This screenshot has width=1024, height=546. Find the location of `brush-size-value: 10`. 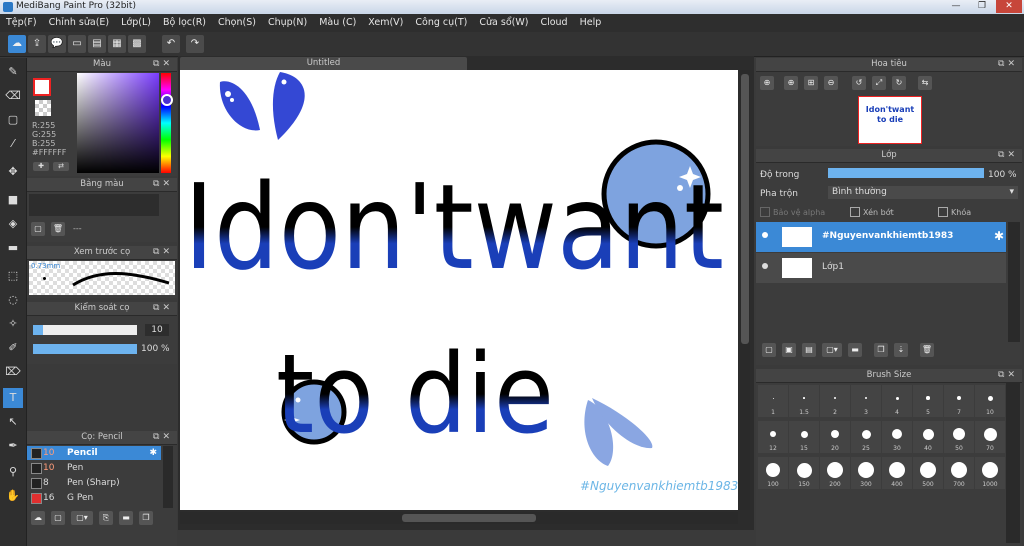

brush-size-value: 10 is located at coordinates (157, 330).